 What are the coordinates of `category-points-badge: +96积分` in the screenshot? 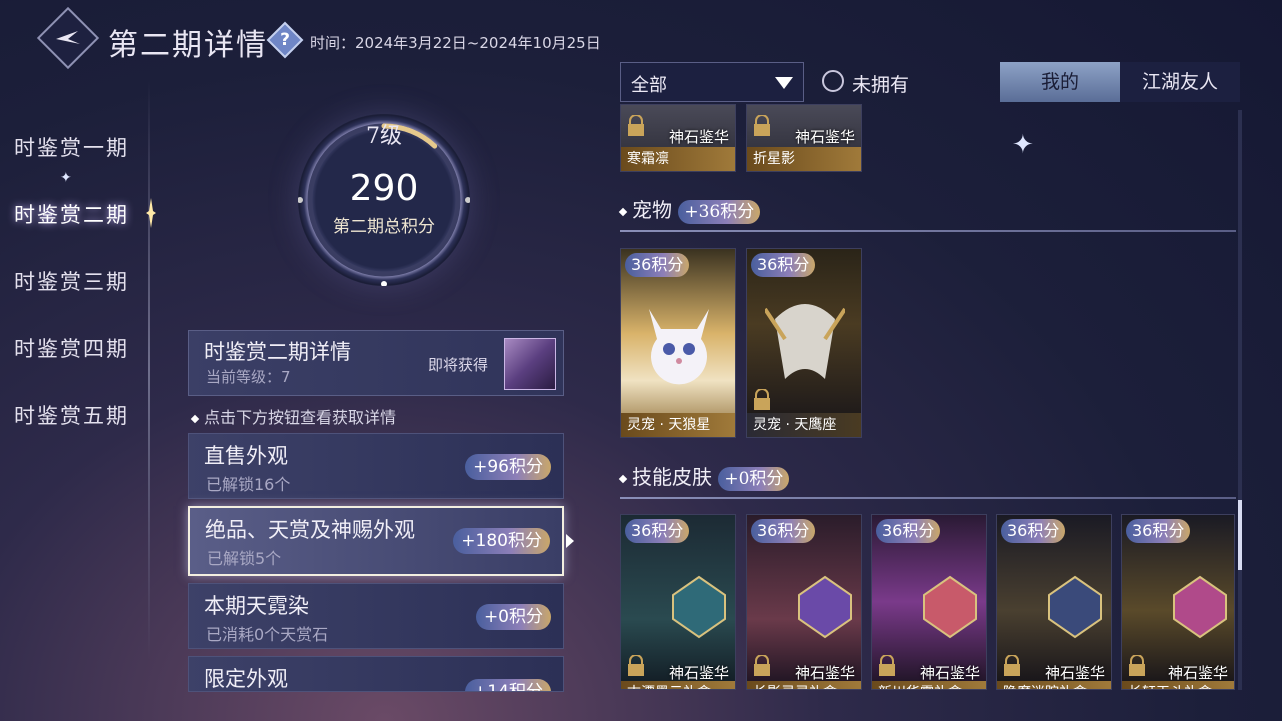 It's located at (508, 467).